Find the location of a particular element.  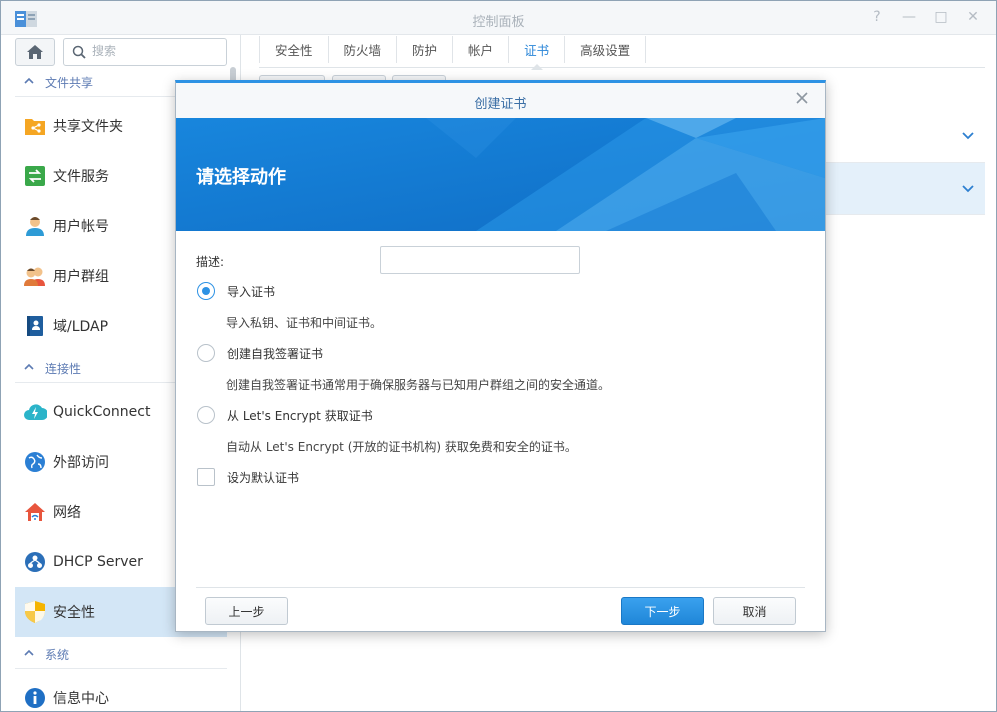

search-input is located at coordinates (156, 51).